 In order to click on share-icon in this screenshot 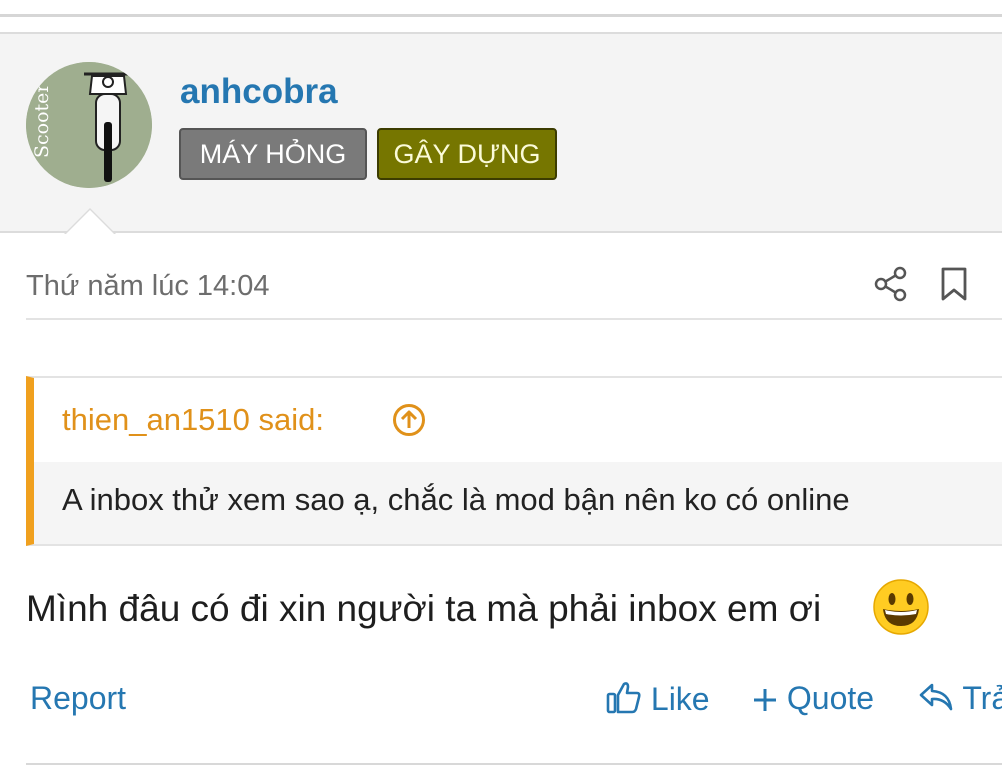, I will do `click(891, 284)`.